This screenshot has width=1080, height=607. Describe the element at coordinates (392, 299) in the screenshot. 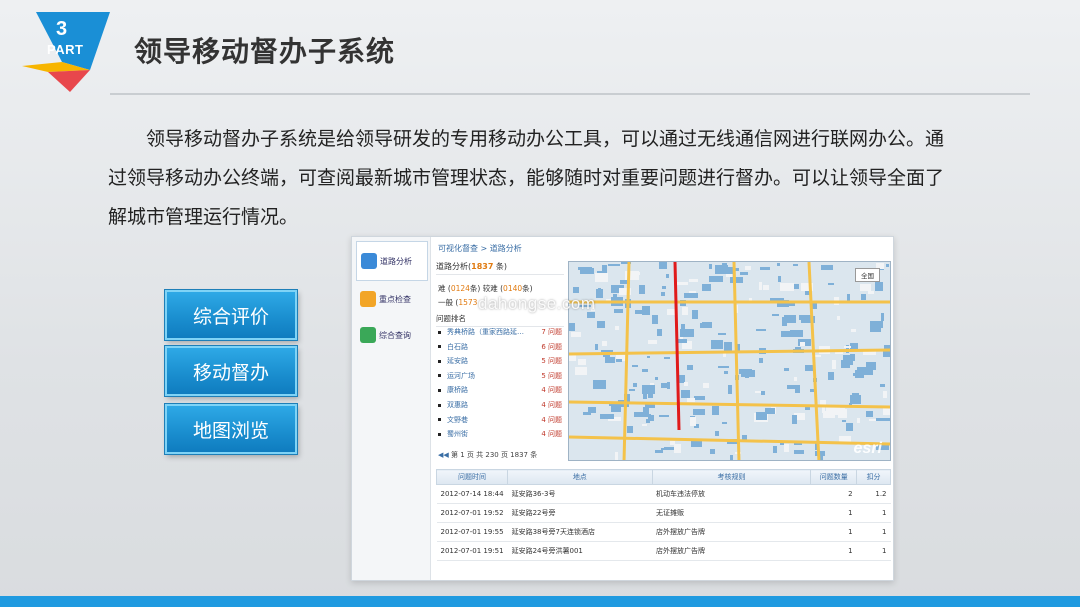

I see `nav-key-inspection: 重点检查` at that location.